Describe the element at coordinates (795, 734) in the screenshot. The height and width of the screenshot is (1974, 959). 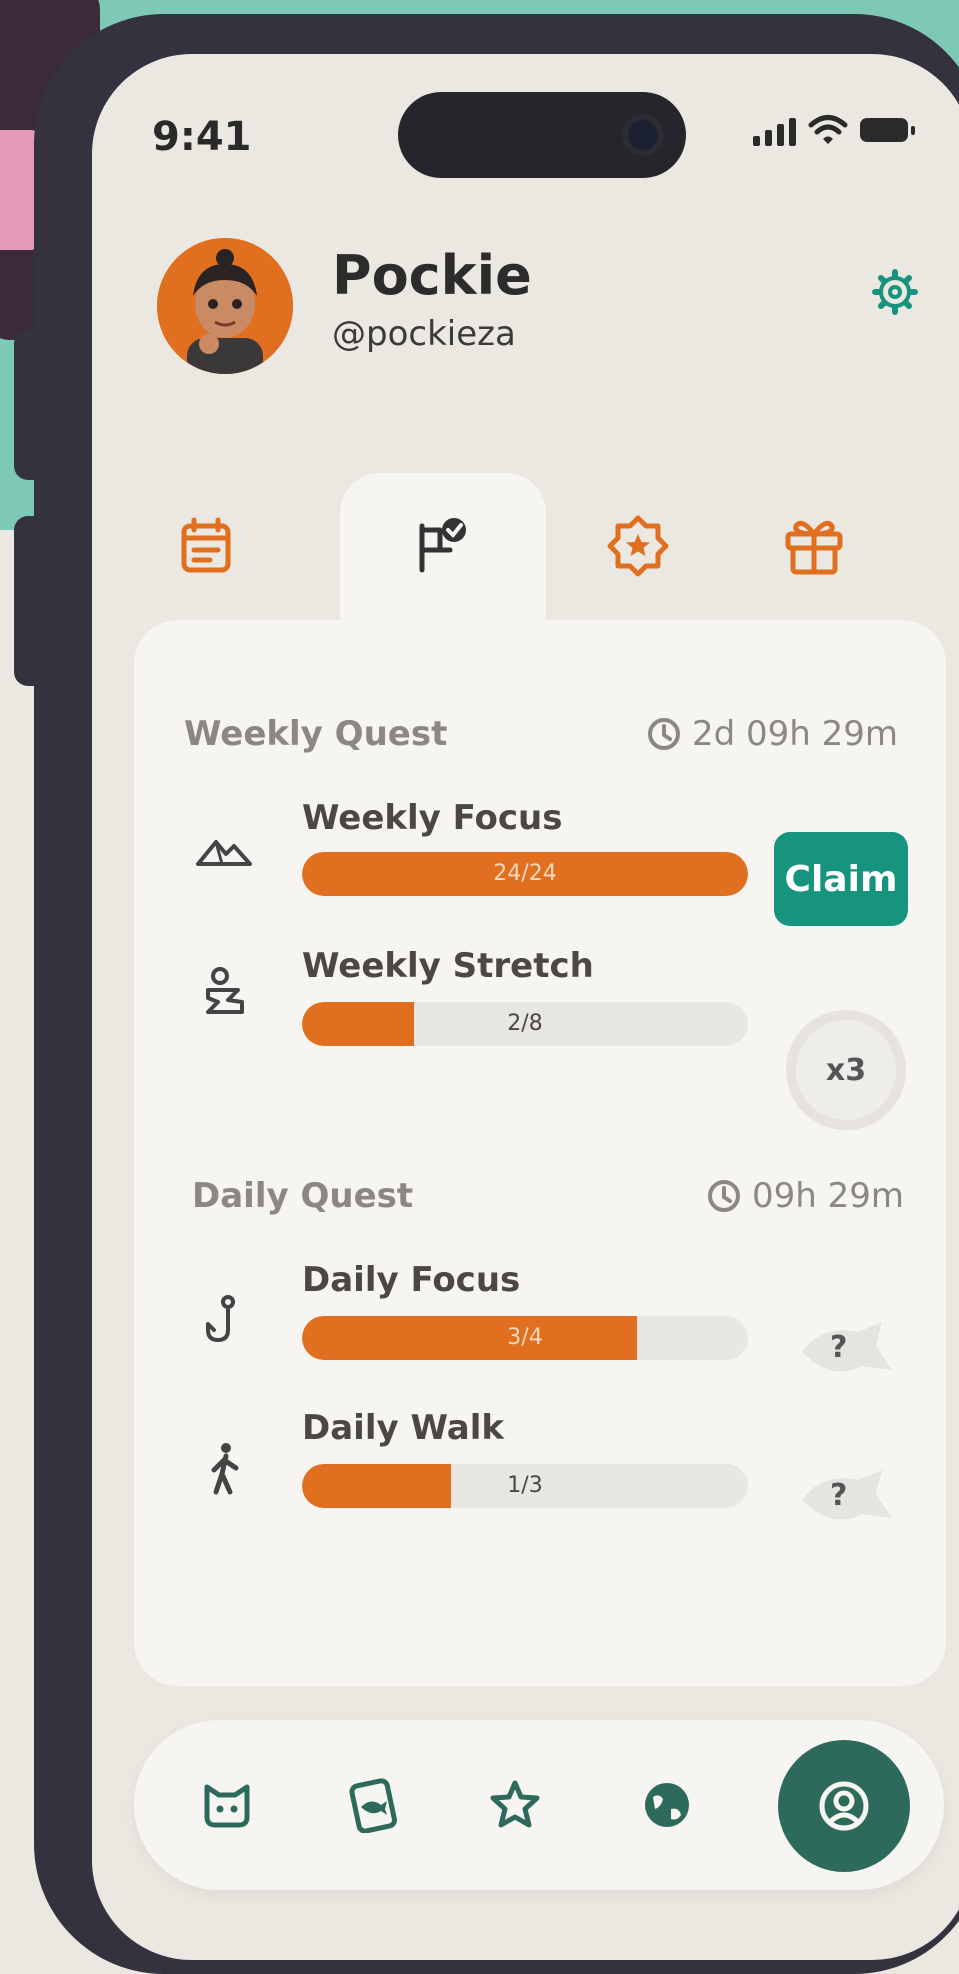
I see `weekly-timer-text: 2d 09h 29m` at that location.